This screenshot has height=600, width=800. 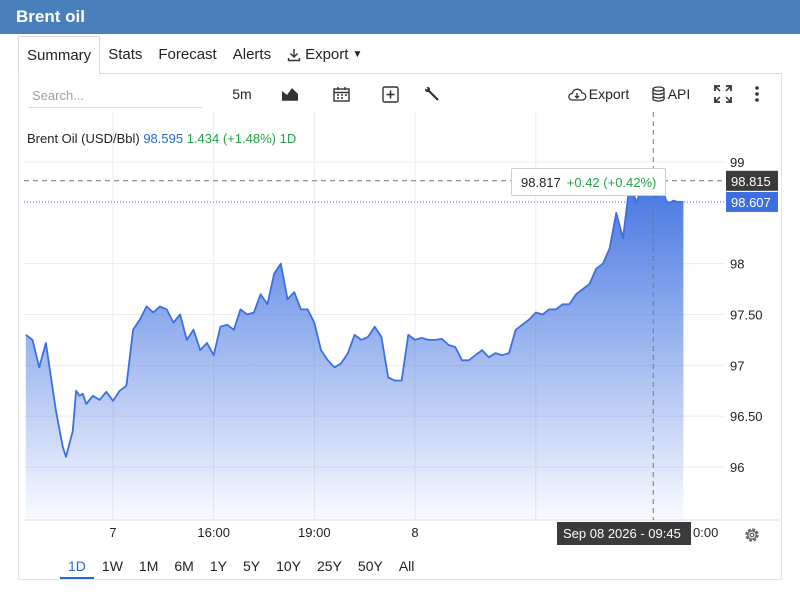 What do you see at coordinates (288, 138) in the screenshot?
I see `period-label: 1D` at bounding box center [288, 138].